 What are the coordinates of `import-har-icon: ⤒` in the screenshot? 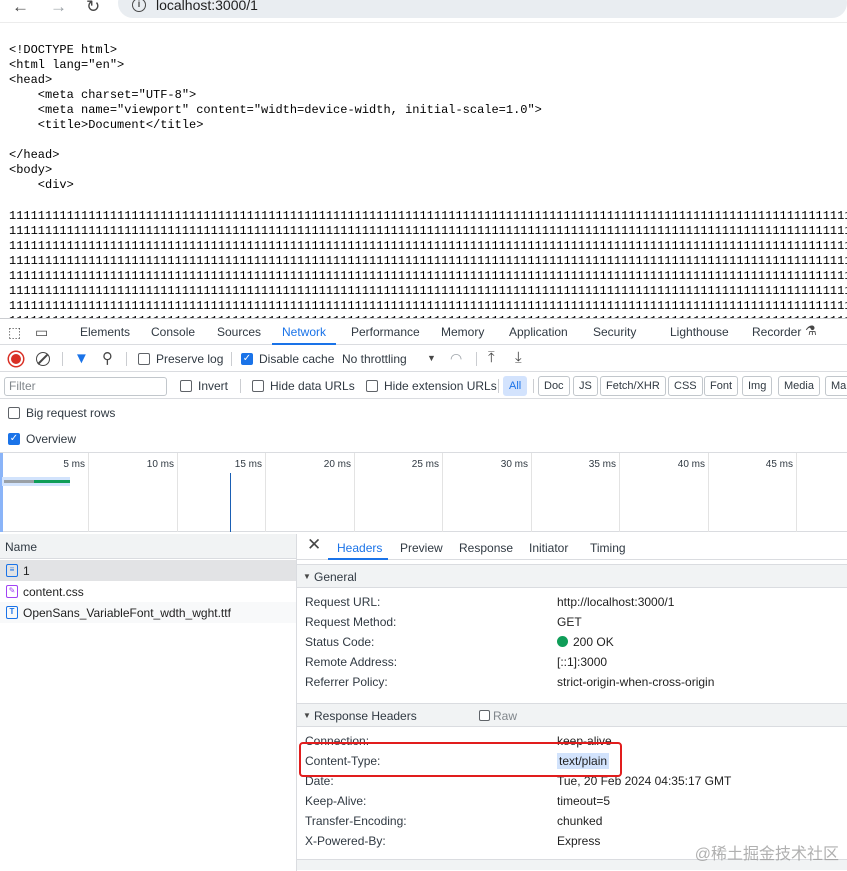 It's located at (491, 357).